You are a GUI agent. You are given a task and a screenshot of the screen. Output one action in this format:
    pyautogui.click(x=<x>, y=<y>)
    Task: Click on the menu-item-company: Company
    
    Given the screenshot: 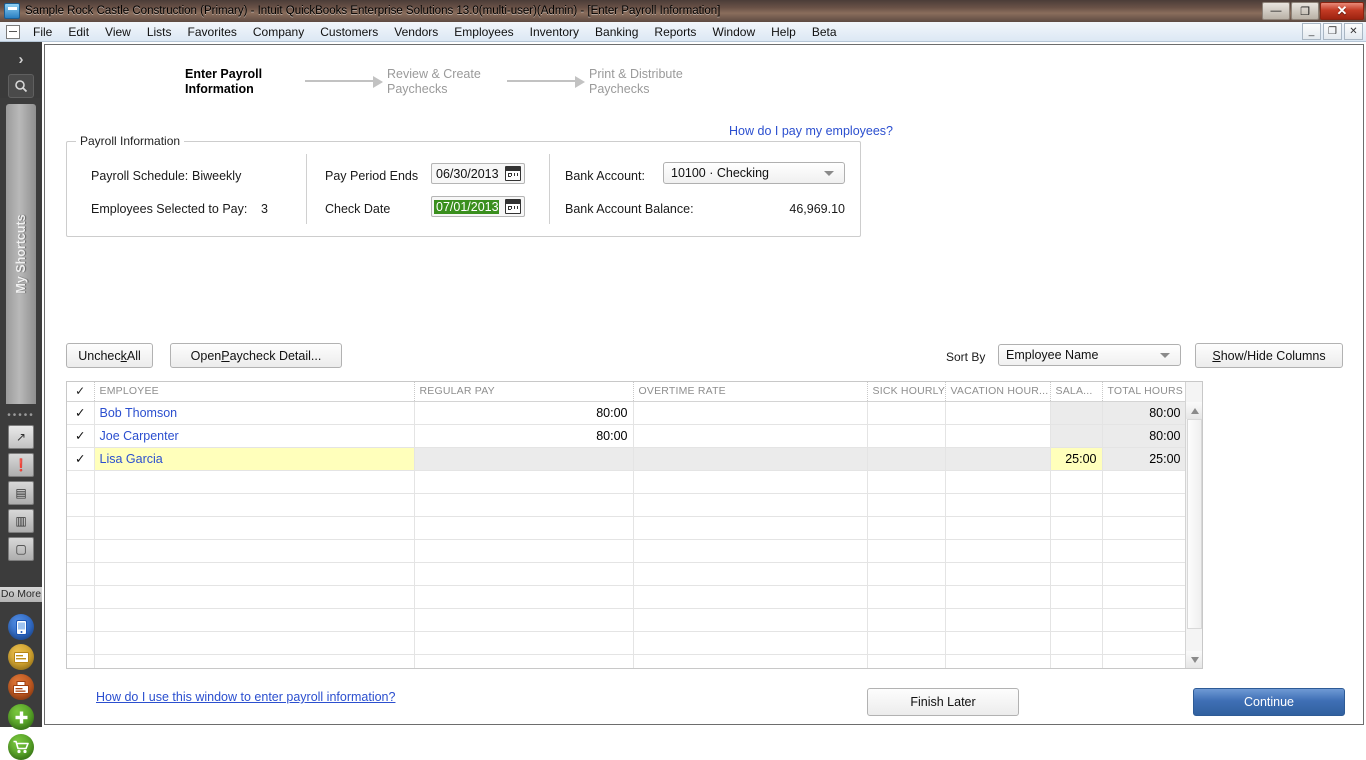 What is the action you would take?
    pyautogui.click(x=278, y=32)
    